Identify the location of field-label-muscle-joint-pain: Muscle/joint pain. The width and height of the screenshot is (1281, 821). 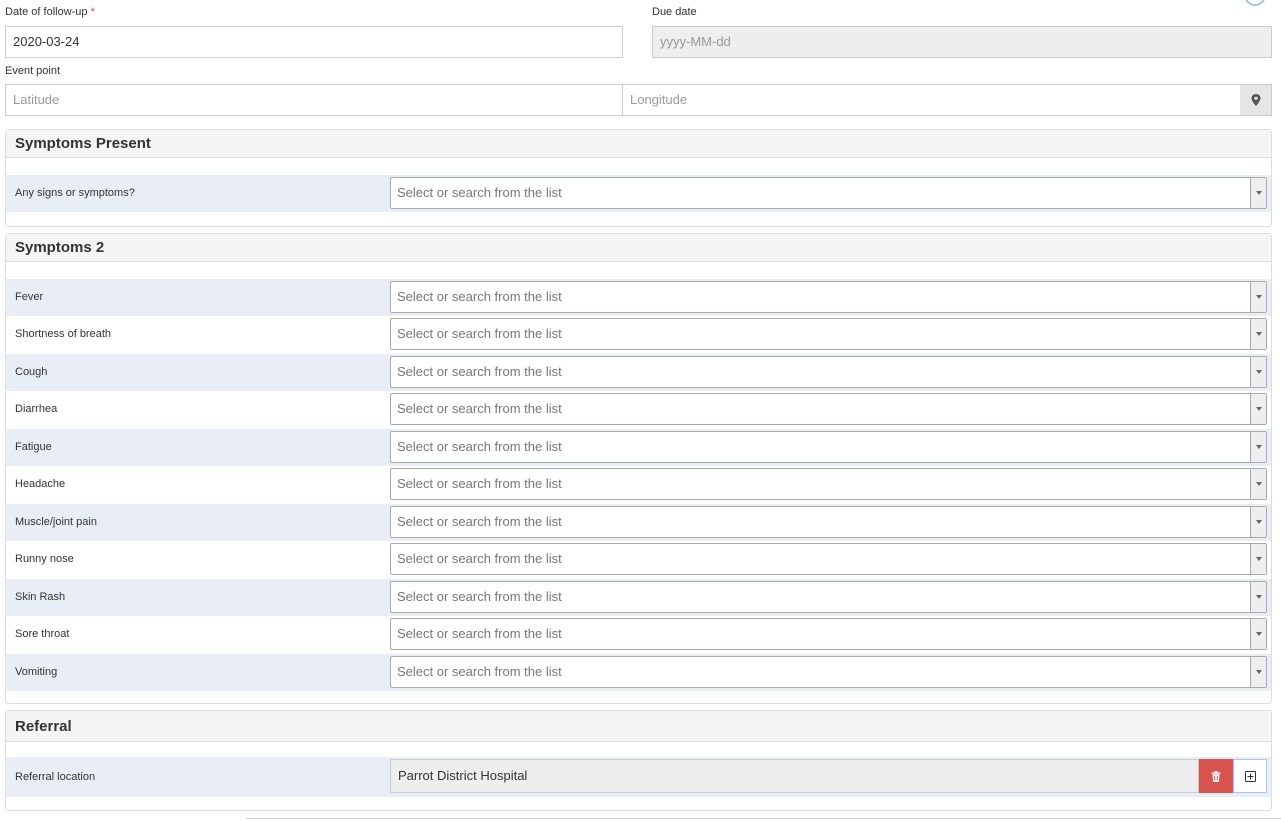
(56, 522).